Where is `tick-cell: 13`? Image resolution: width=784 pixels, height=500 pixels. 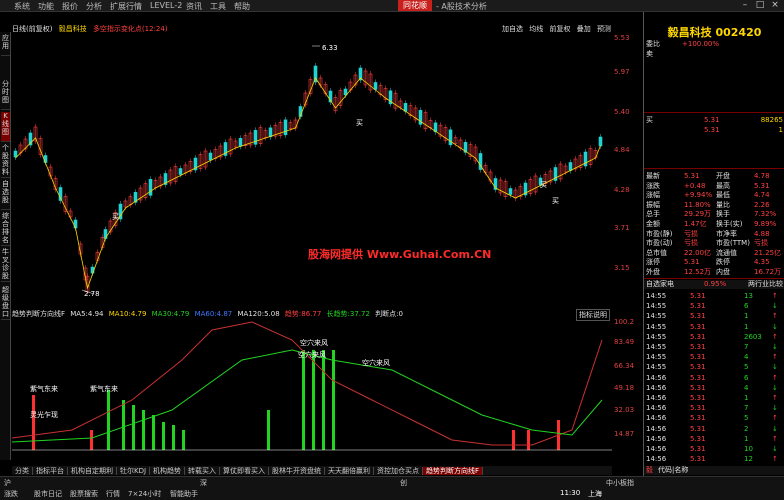
tick-cell: 13 is located at coordinates (748, 296).